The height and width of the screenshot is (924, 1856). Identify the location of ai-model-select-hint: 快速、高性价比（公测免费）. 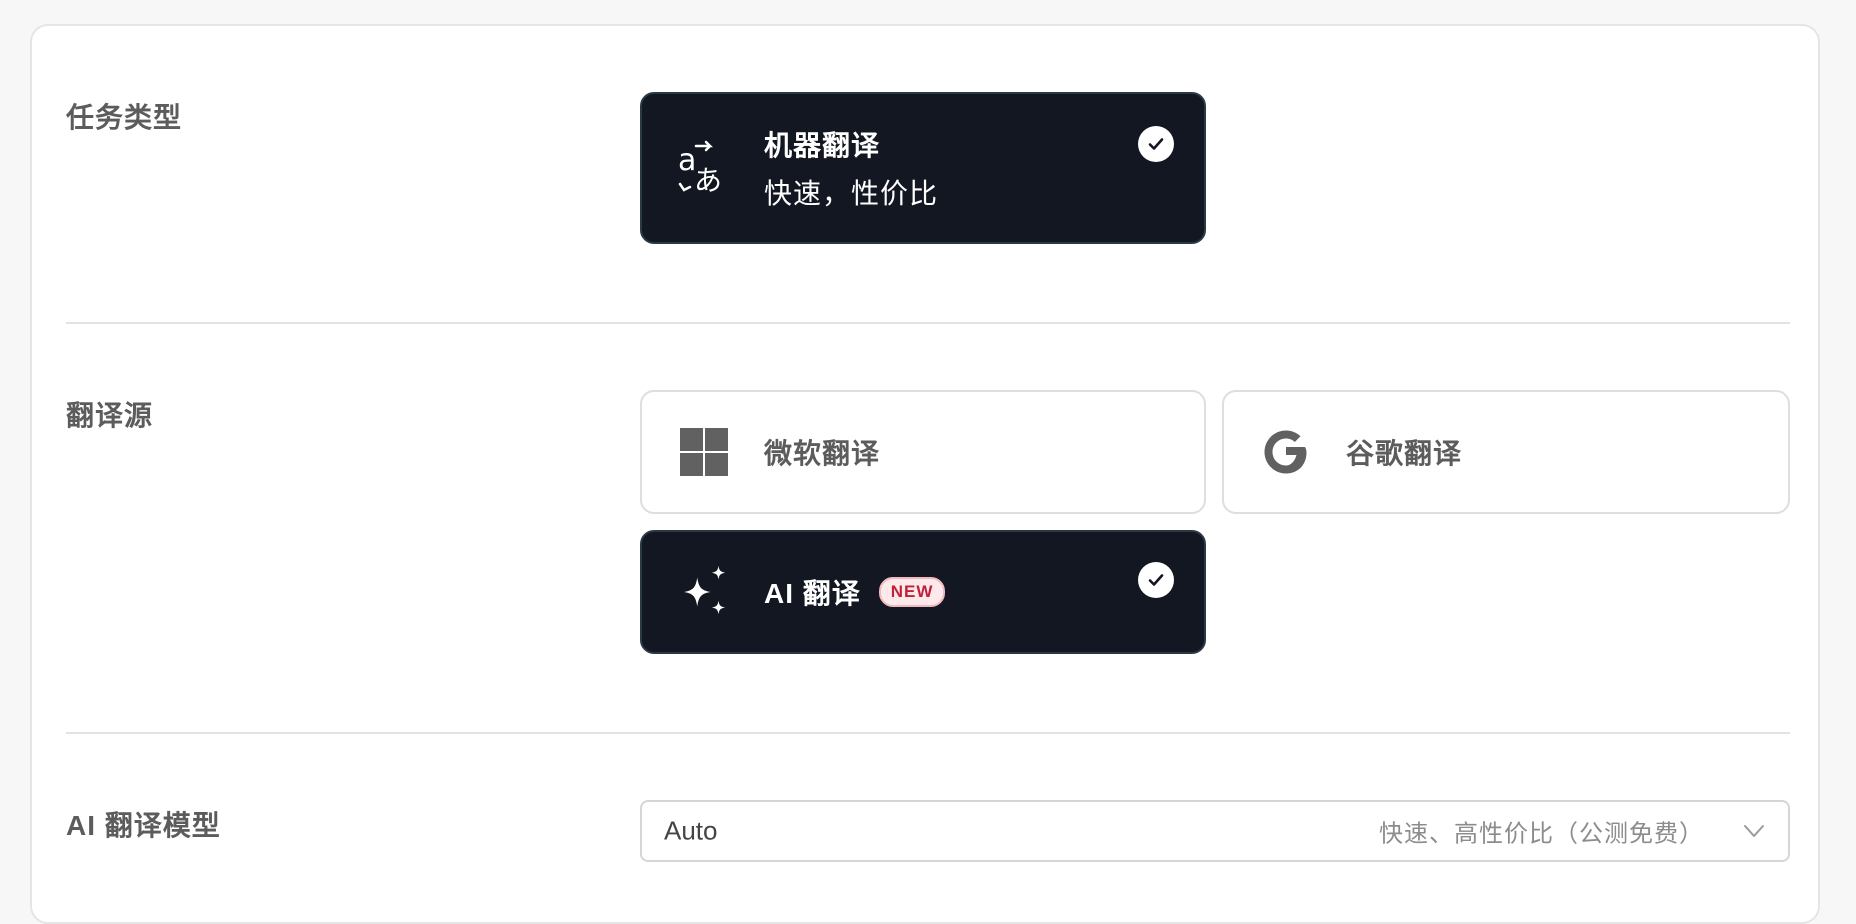
(1541, 834).